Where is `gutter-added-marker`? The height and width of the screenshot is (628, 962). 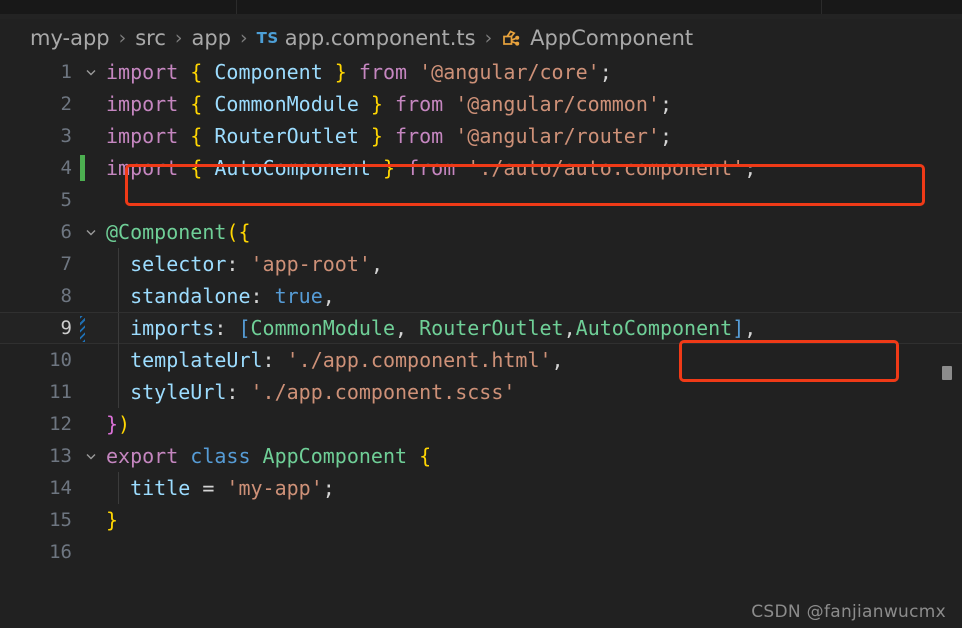 gutter-added-marker is located at coordinates (82, 168).